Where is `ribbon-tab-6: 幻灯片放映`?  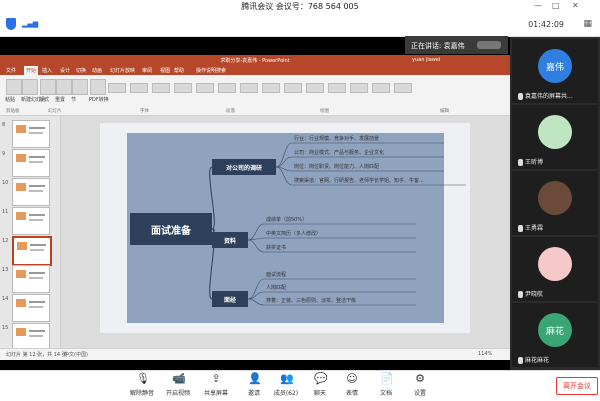
ribbon-tab-6: 幻灯片放映 is located at coordinates (122, 70).